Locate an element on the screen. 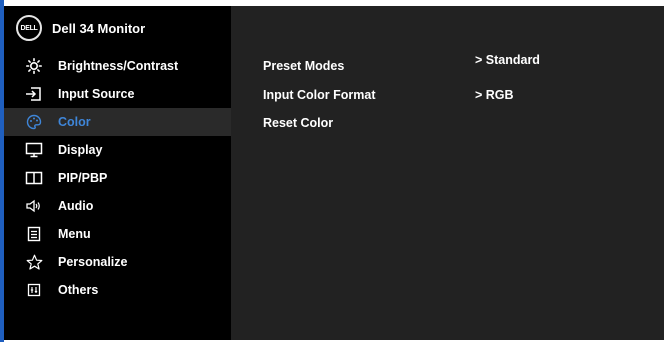 This screenshot has width=668, height=342. sidebar-item-color: Color is located at coordinates (117, 122).